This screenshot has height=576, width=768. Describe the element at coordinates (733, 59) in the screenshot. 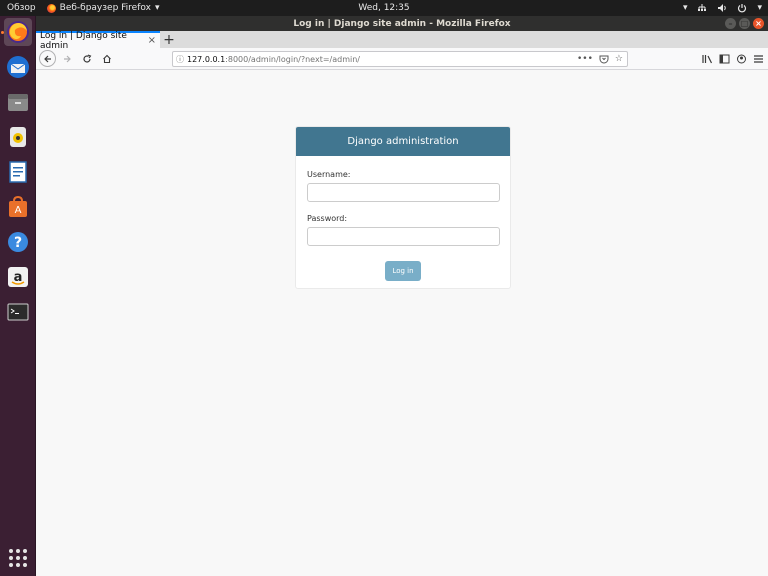

I see `toolbar-right` at that location.